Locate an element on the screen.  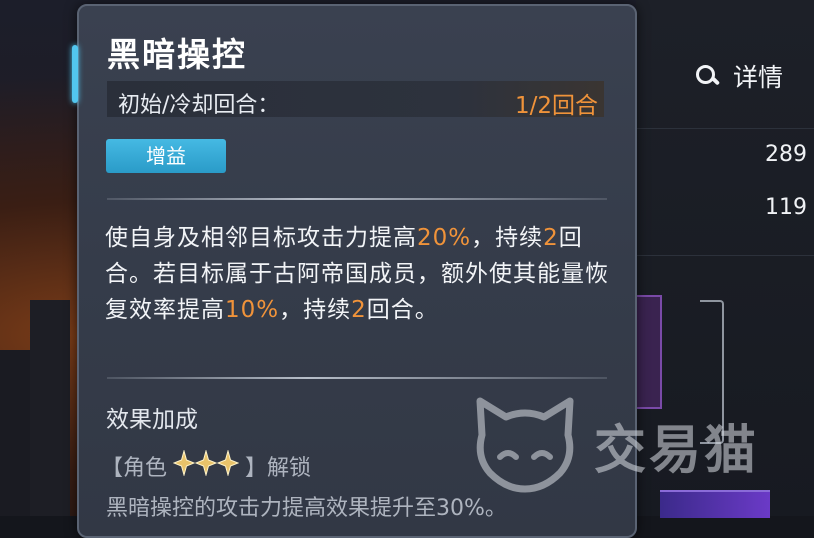
bonus-header: 效果加成 is located at coordinates (152, 420).